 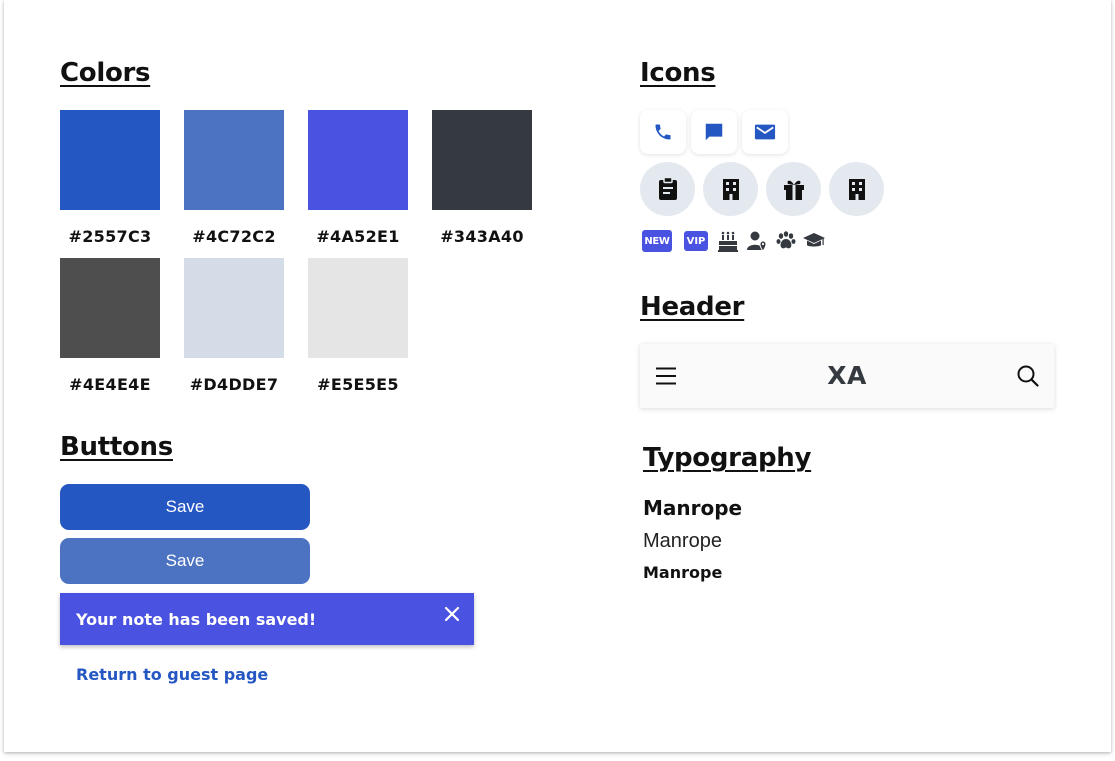 I want to click on save-button-secondary: Save, so click(x=185, y=561).